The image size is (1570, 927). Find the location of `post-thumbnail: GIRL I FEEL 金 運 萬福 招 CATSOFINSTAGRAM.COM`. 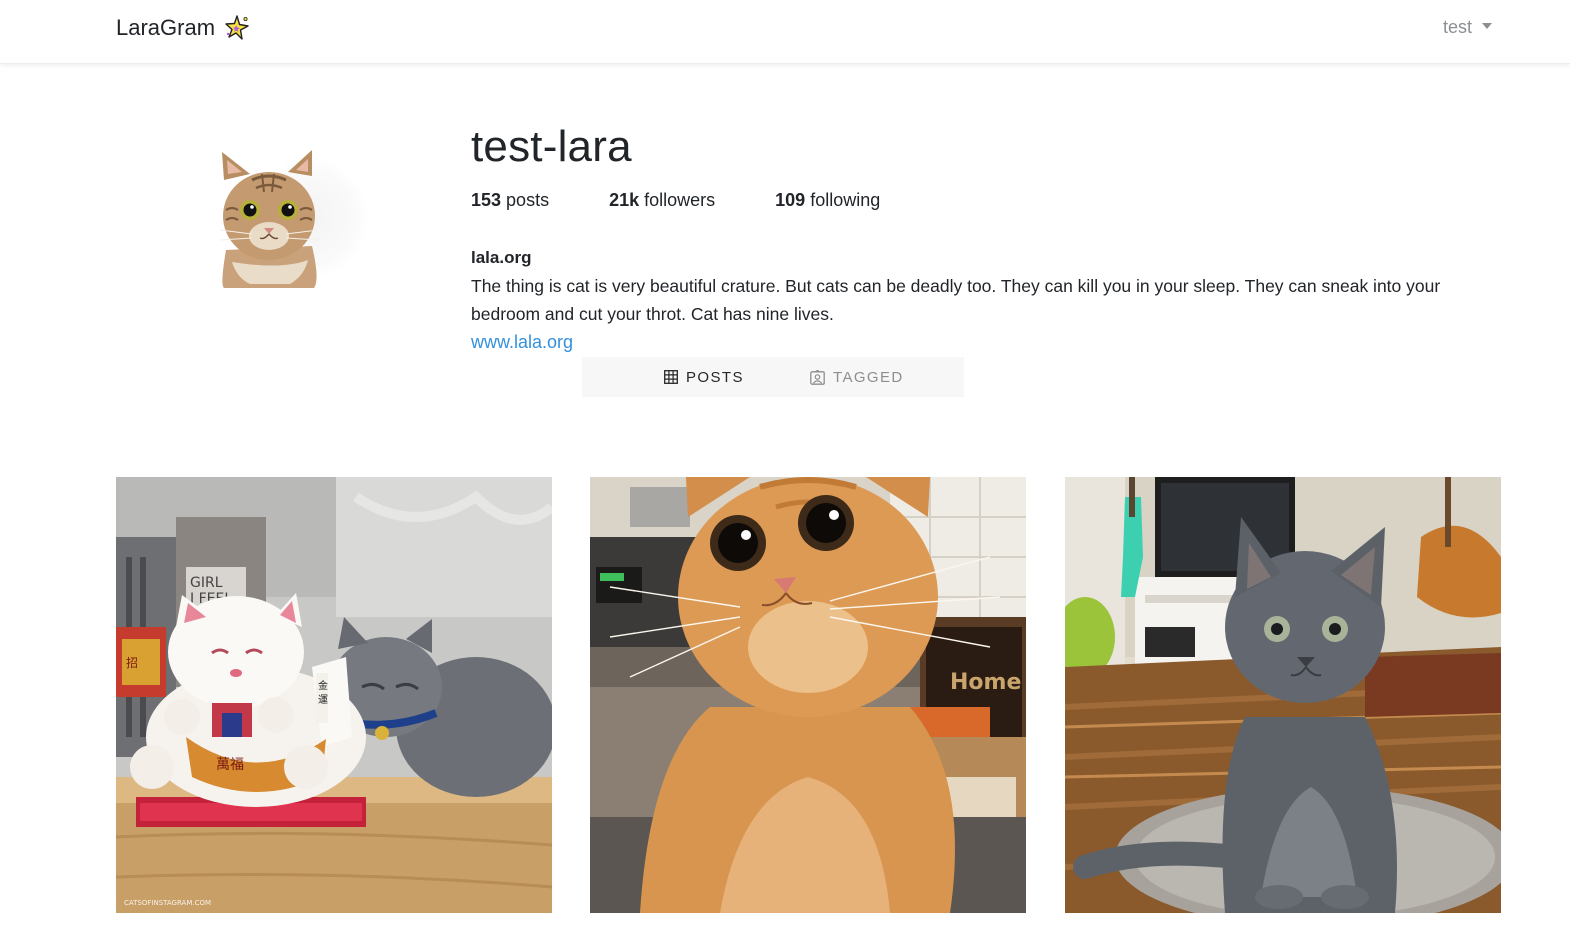

post-thumbnail: GIRL I FEEL 金 運 萬福 招 CATSOFINSTAGRAM.COM is located at coordinates (334, 695).